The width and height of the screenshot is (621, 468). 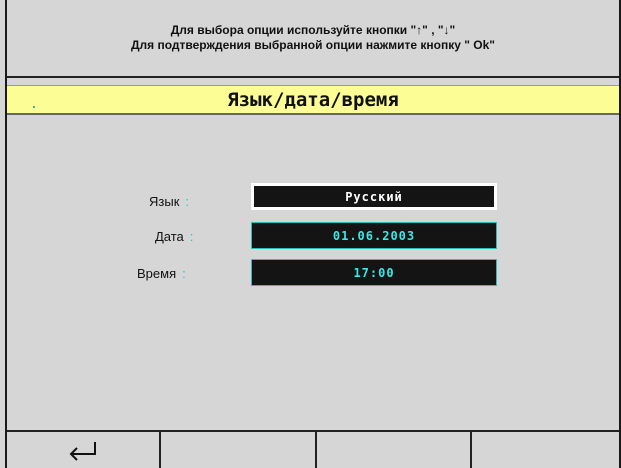 What do you see at coordinates (313, 77) in the screenshot?
I see `instruction-divider` at bounding box center [313, 77].